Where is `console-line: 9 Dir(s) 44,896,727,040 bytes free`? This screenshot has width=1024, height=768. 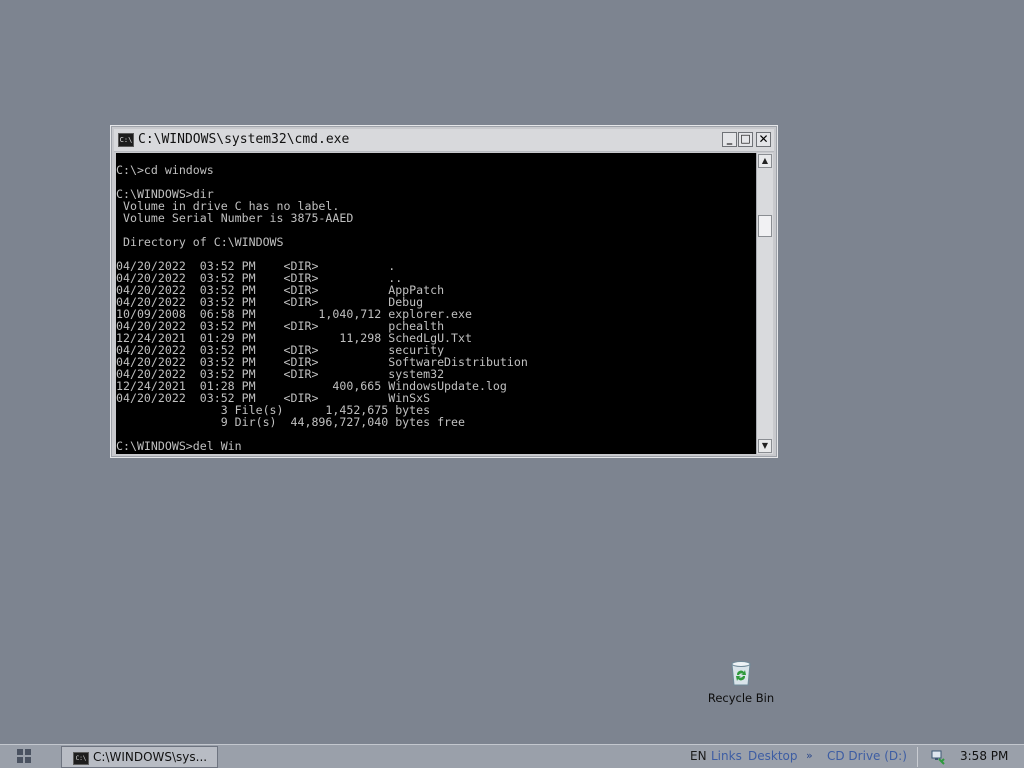 console-line: 9 Dir(s) 44,896,727,040 bytes free is located at coordinates (291, 422).